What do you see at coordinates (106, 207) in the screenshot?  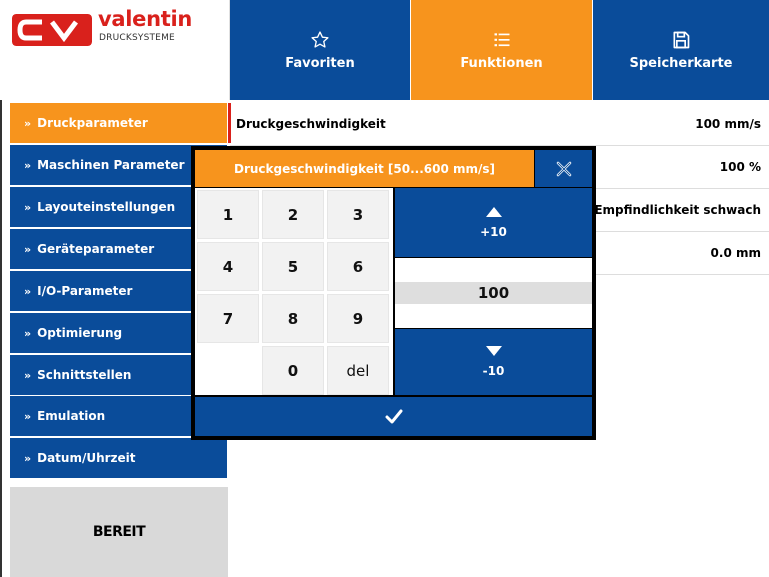 I see `sidebar-item-label: Layouteinstellungen` at bounding box center [106, 207].